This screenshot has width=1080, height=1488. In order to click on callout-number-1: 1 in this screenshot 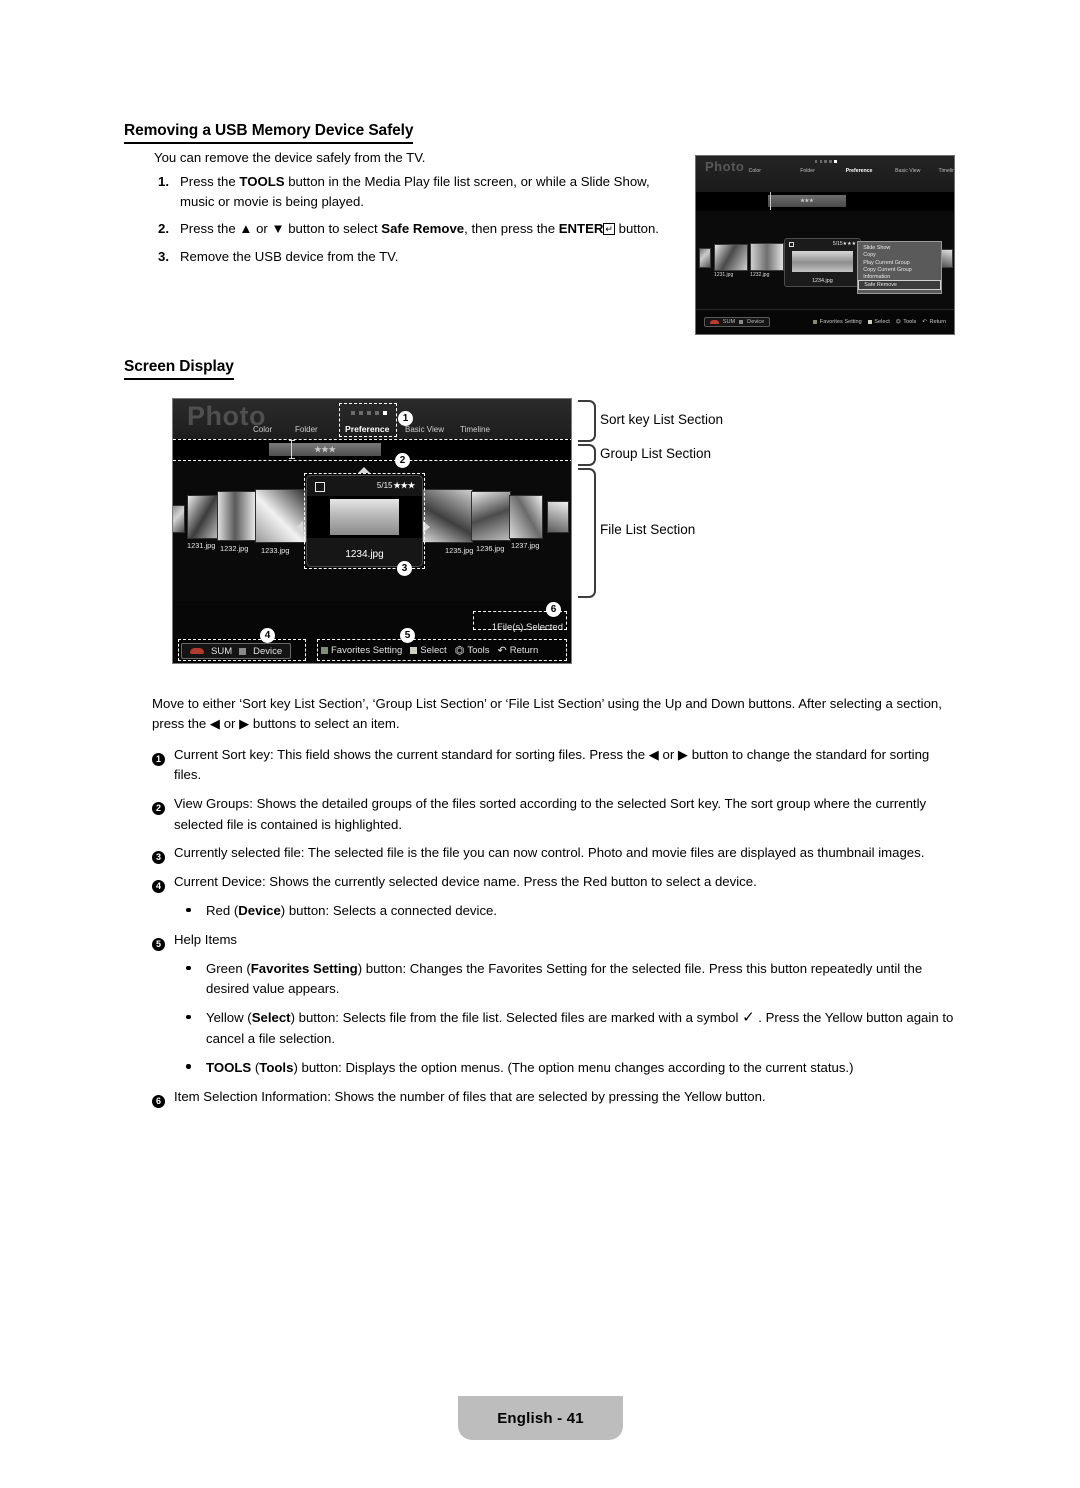, I will do `click(405, 418)`.